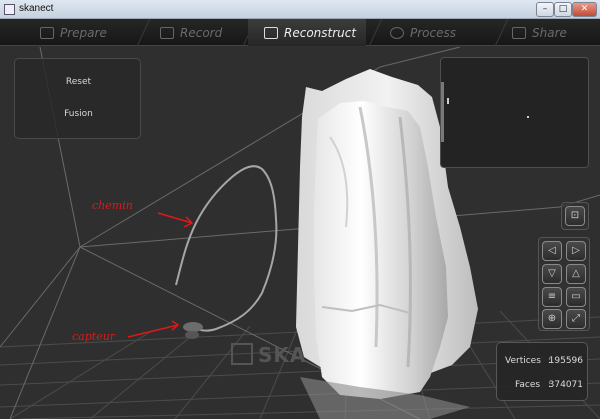 Image resolution: width=600 pixels, height=419 pixels. What do you see at coordinates (565, 385) in the screenshot?
I see `faces-value: 374071` at bounding box center [565, 385].